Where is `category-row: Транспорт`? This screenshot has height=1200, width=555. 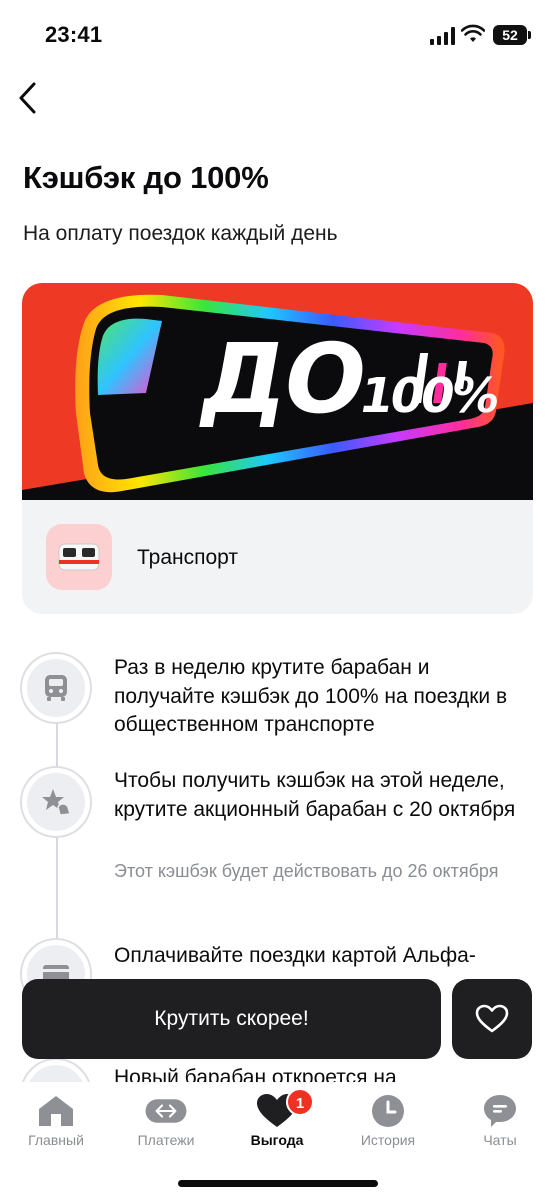
category-row: Транспорт is located at coordinates (277, 557).